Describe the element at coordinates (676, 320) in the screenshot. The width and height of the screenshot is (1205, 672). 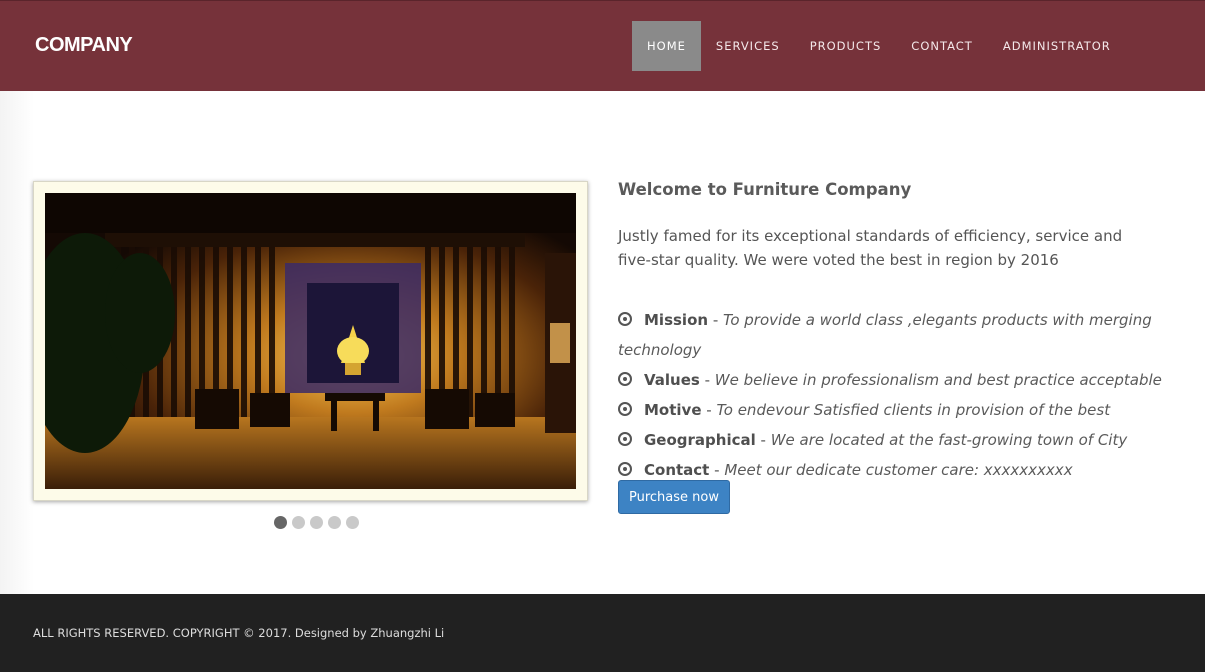
I see `feature-name: Mission` at that location.